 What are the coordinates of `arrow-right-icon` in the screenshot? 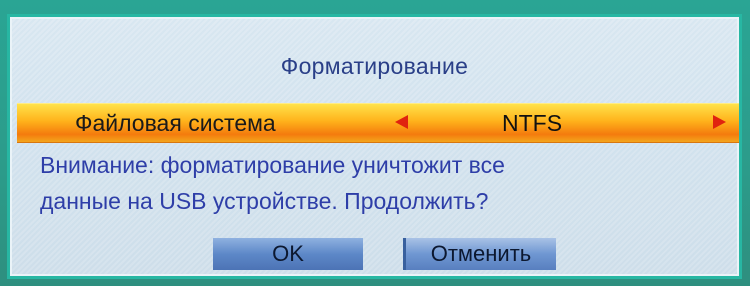 It's located at (719, 122).